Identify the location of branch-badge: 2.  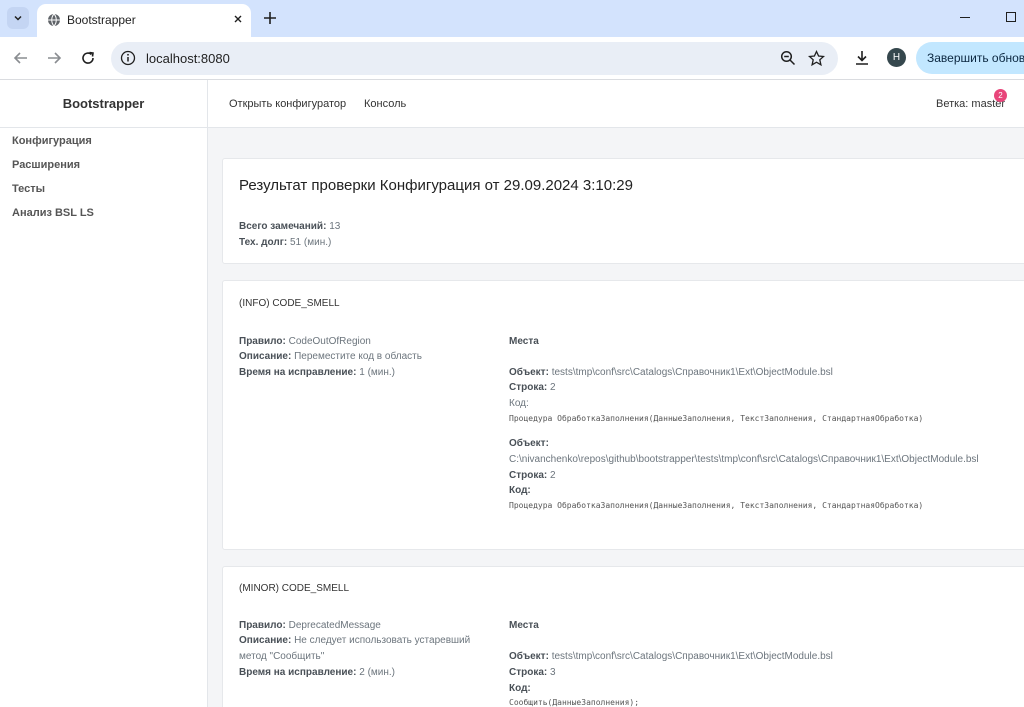
(1000, 95).